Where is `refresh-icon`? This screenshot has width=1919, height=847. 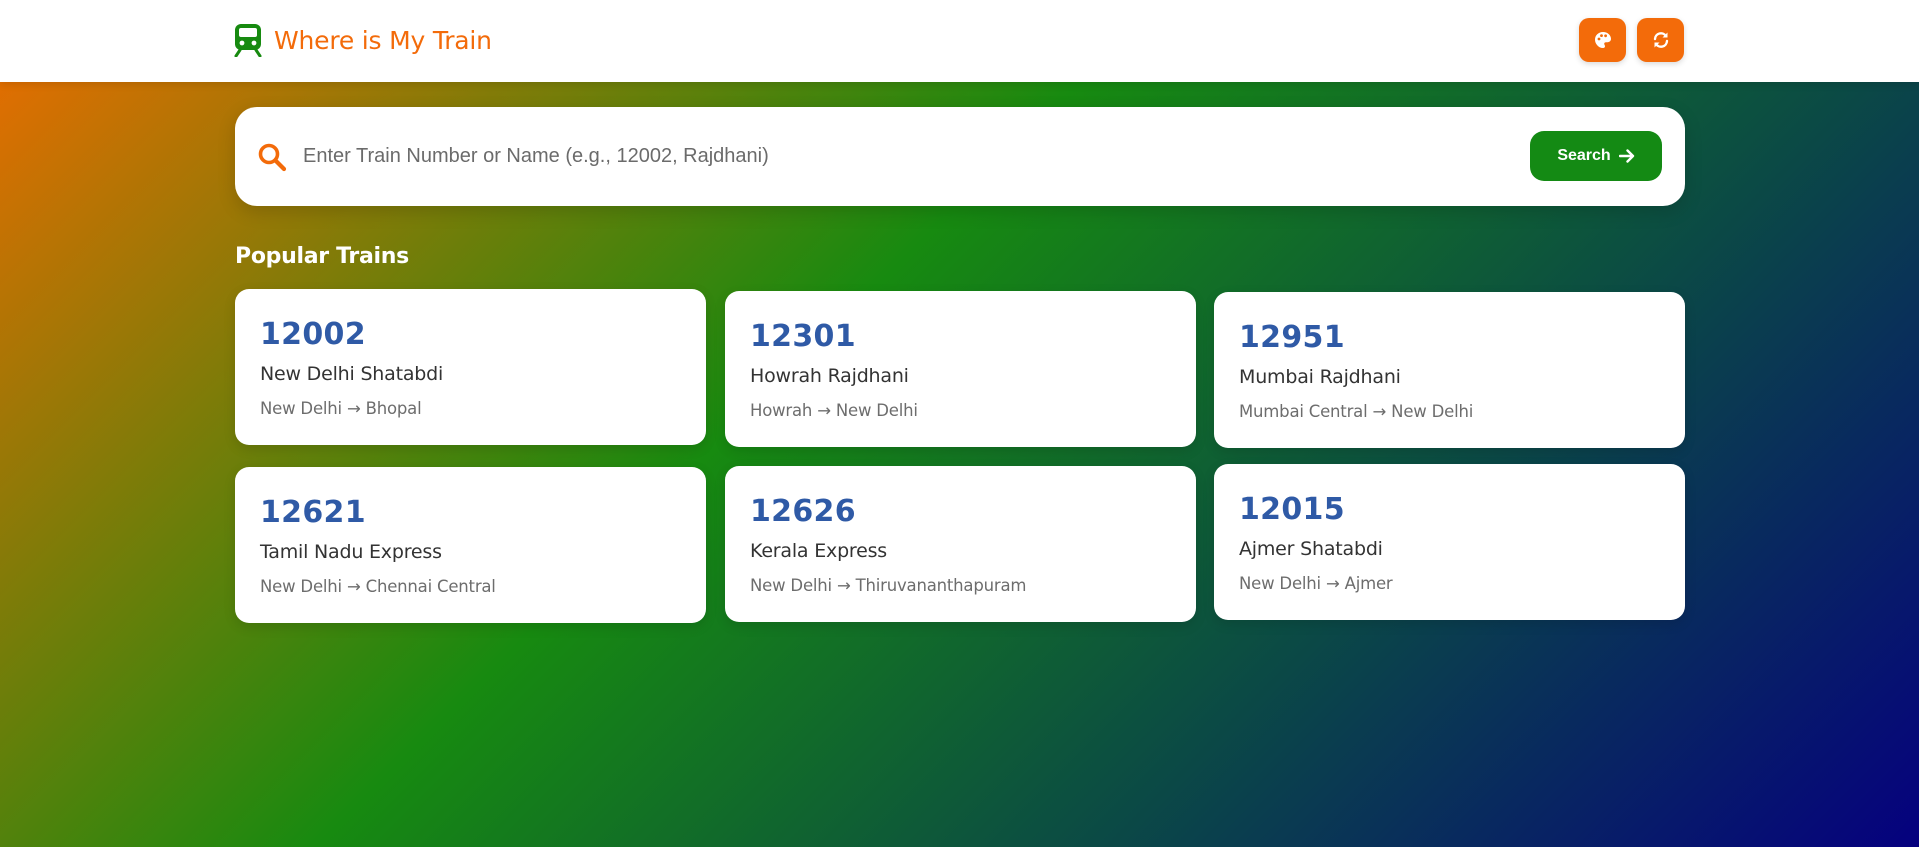
refresh-icon is located at coordinates (1660, 40).